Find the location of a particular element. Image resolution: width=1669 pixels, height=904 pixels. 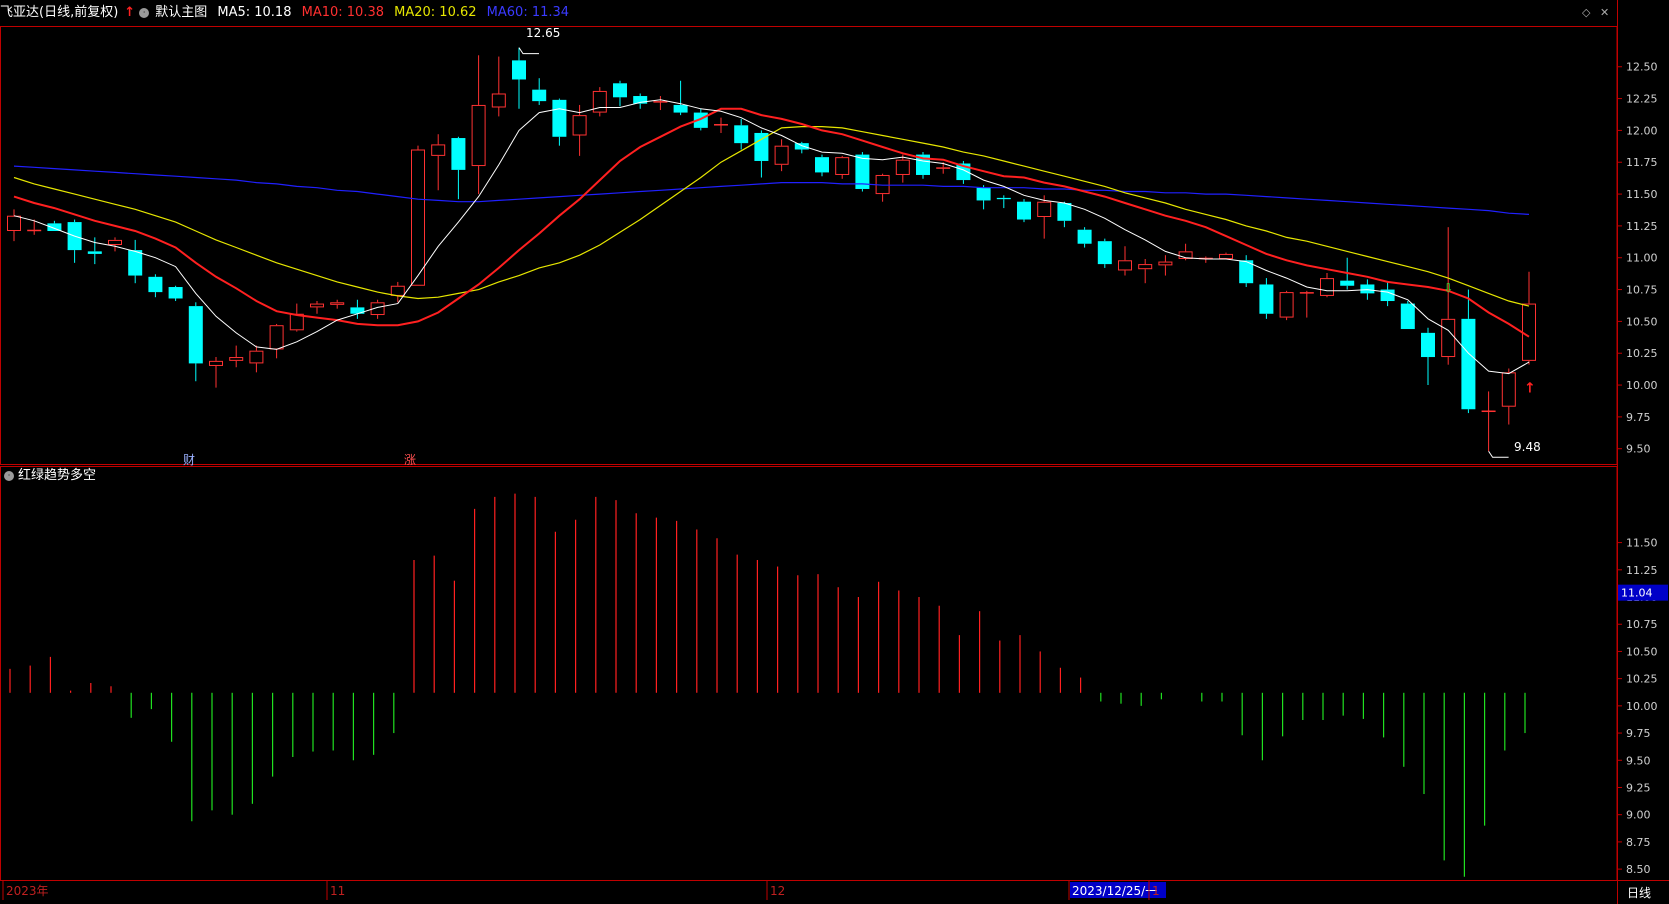

y-tick-label: 10.50 is located at coordinates (1642, 321).